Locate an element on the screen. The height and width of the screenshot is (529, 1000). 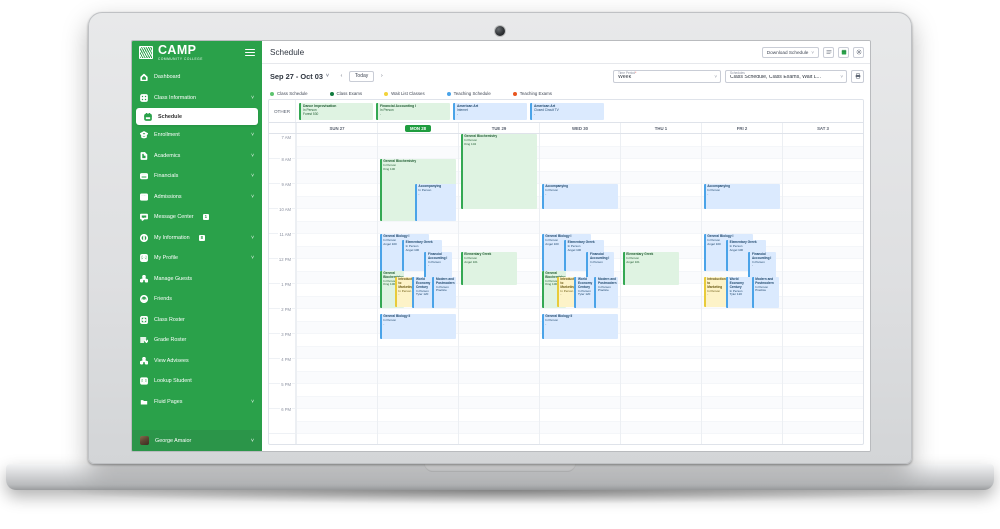
print-button is located at coordinates (857, 76).